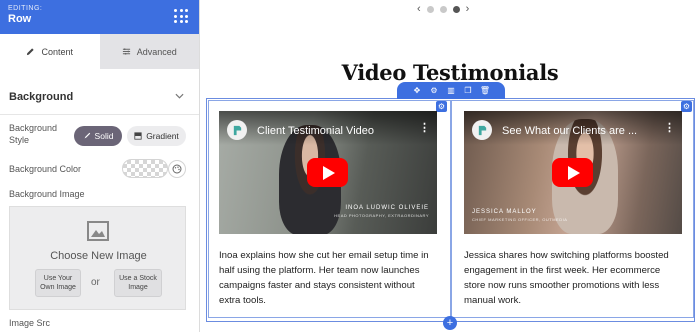  What do you see at coordinates (381, 215) in the screenshot?
I see `video-caption-sub: HEAD PHOTOGRAPHY, EXTRAORDINARY` at bounding box center [381, 215].